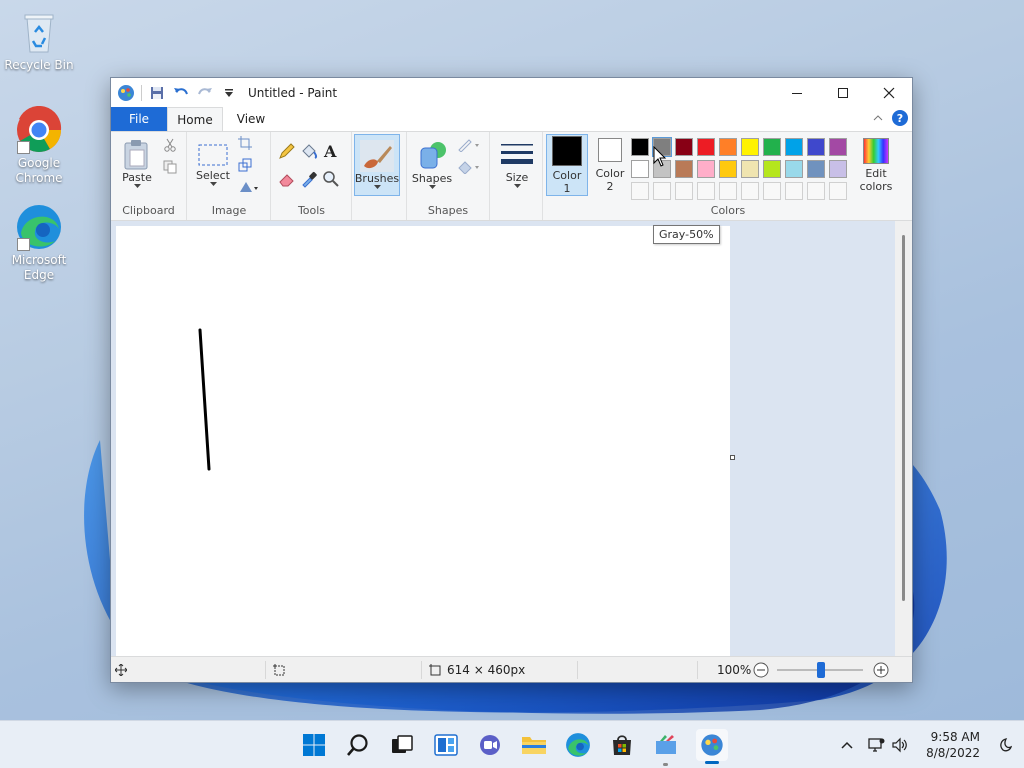 The width and height of the screenshot is (1024, 768). I want to click on crop-icon, so click(245, 143).